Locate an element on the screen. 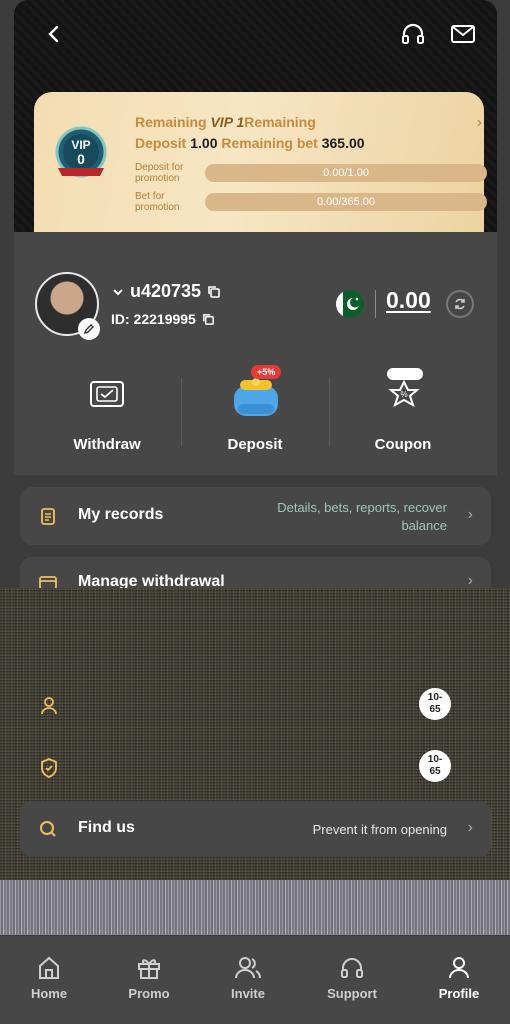 This screenshot has height=1024, width=510. refresh-balance-button is located at coordinates (460, 304).